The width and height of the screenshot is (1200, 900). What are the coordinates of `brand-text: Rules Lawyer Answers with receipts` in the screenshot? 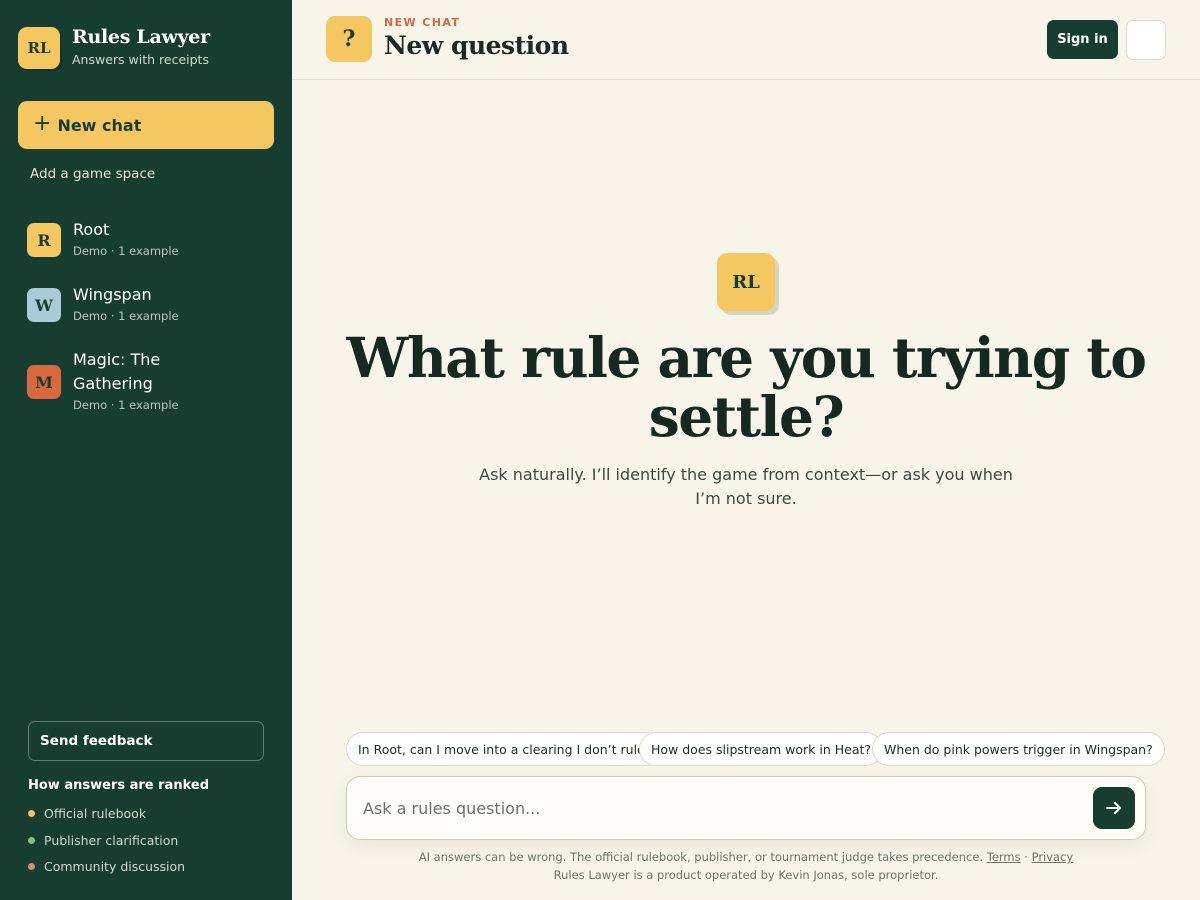 It's located at (141, 46).